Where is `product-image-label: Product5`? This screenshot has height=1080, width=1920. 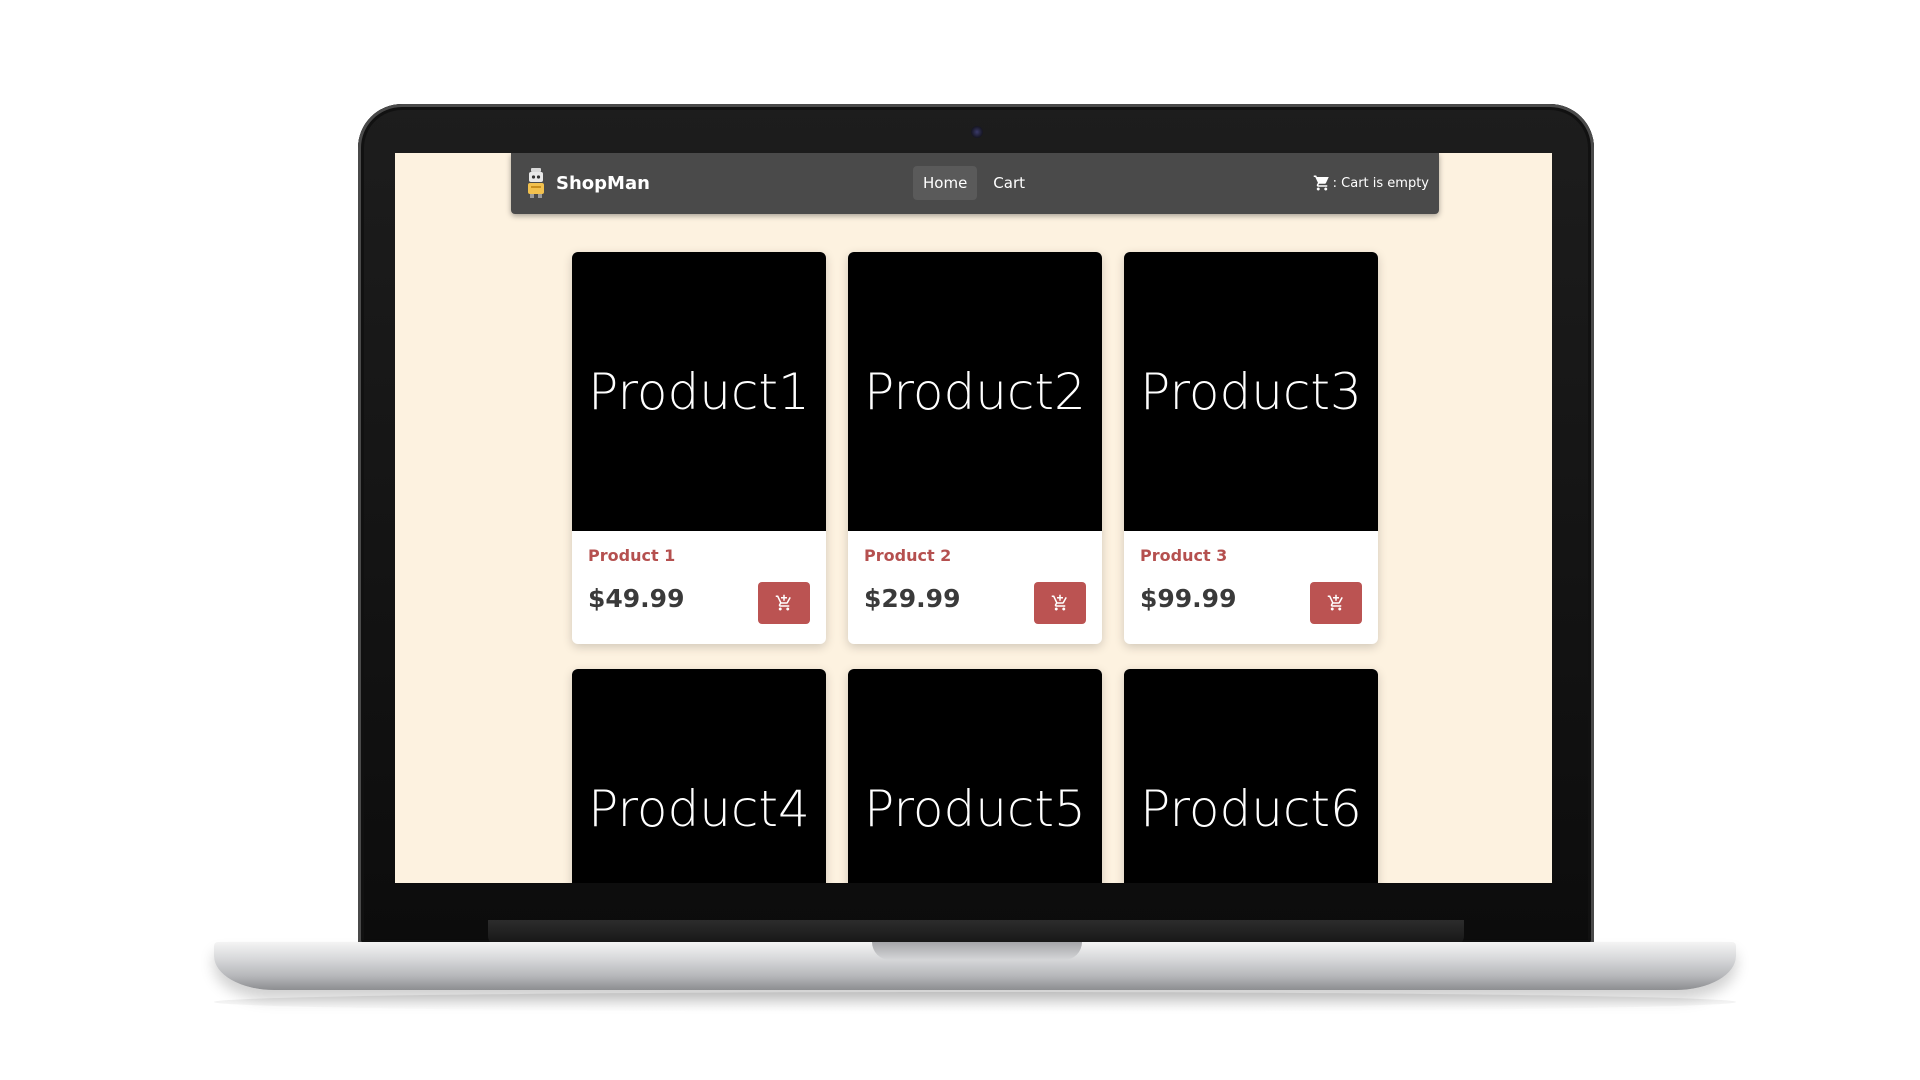
product-image-label: Product5 is located at coordinates (975, 808).